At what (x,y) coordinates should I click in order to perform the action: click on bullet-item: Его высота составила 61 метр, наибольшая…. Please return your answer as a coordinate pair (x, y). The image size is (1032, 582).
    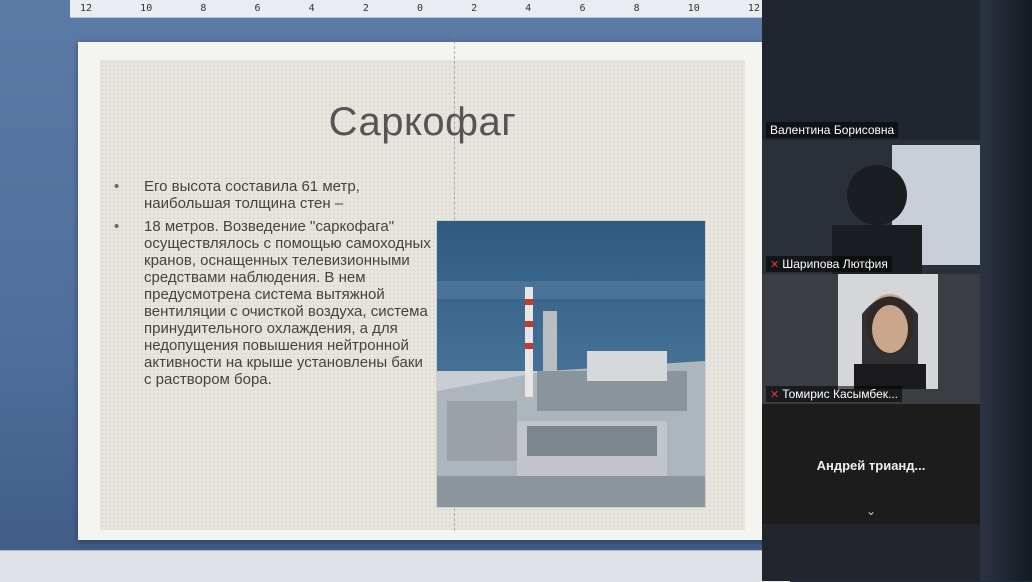
    Looking at the image, I should click on (274, 195).